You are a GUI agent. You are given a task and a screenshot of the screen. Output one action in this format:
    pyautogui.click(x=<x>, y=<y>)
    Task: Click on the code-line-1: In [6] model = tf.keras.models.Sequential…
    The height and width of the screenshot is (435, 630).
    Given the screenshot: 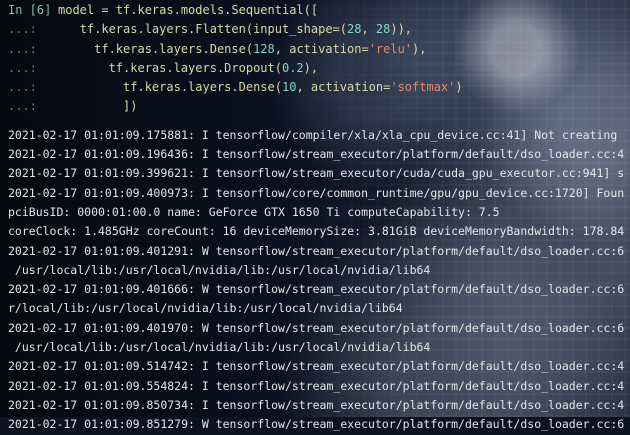 What is the action you would take?
    pyautogui.click(x=319, y=10)
    